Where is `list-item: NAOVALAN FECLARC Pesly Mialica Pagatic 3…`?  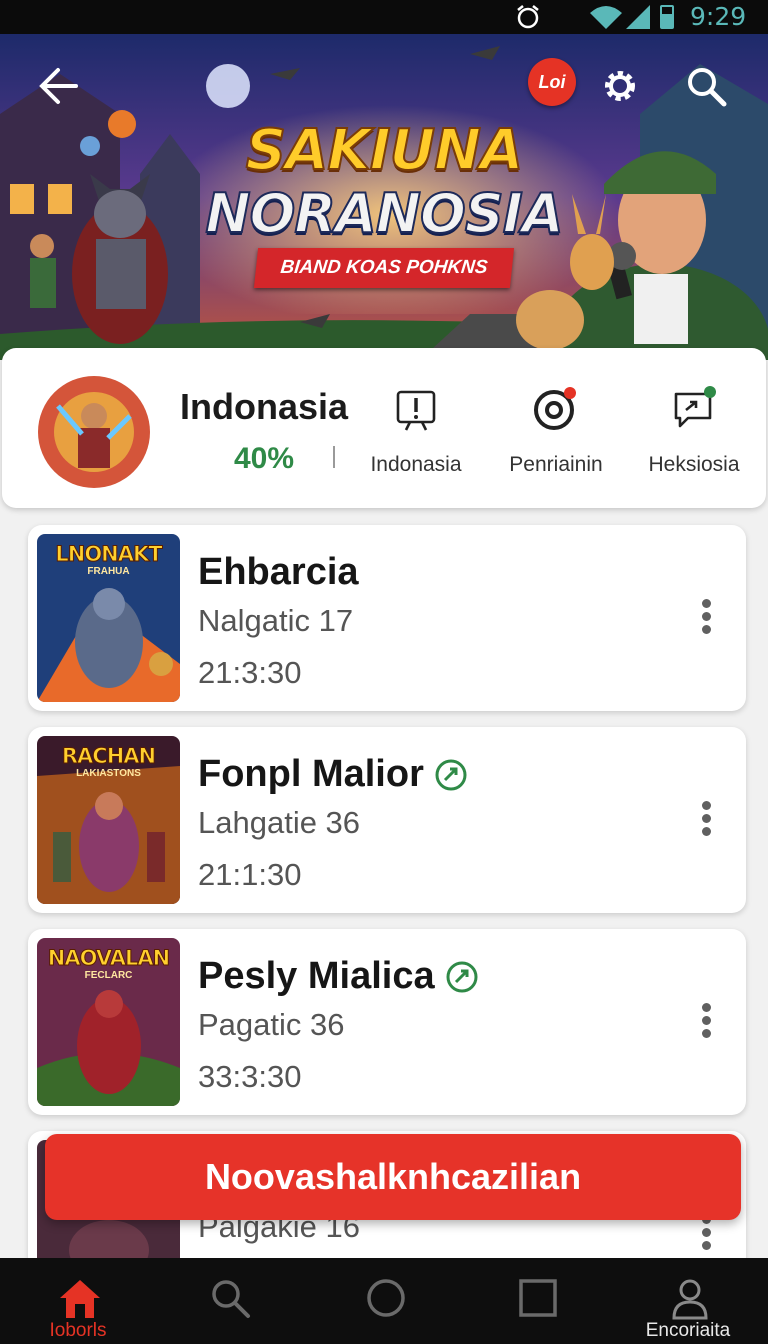 list-item: NAOVALAN FECLARC Pesly Mialica Pagatic 3… is located at coordinates (387, 1022).